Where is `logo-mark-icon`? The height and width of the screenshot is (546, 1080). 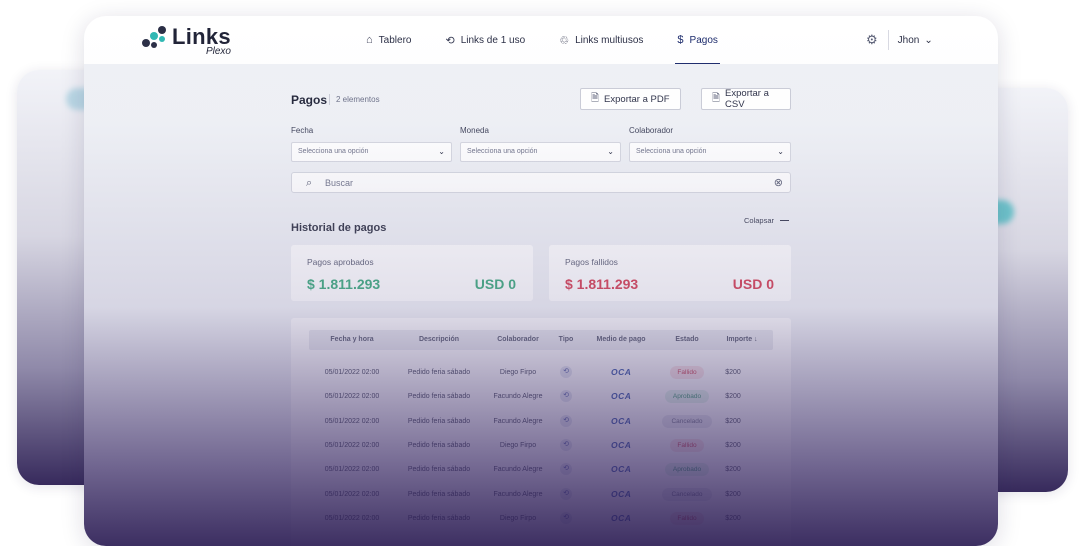
logo-mark-icon is located at coordinates (155, 39).